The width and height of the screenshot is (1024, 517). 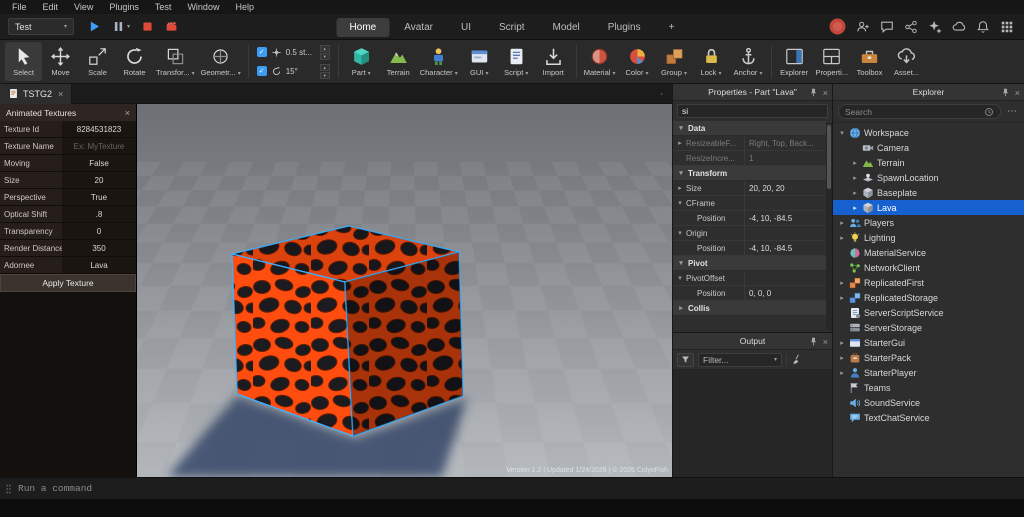 I want to click on explorer-node-teams: Teams, so click(x=928, y=387).